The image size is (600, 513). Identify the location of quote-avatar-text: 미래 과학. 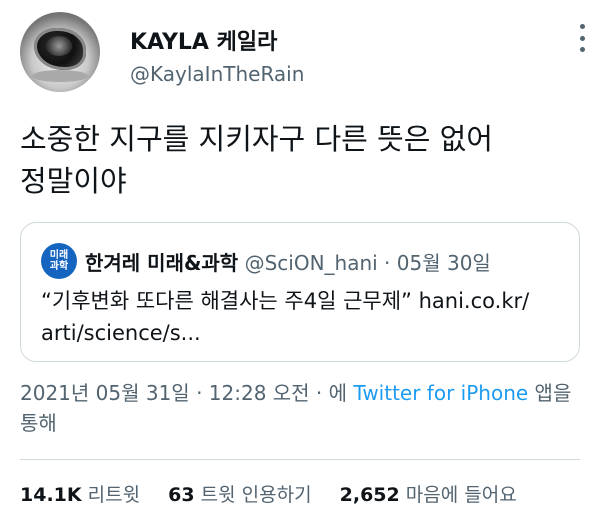
(59, 261).